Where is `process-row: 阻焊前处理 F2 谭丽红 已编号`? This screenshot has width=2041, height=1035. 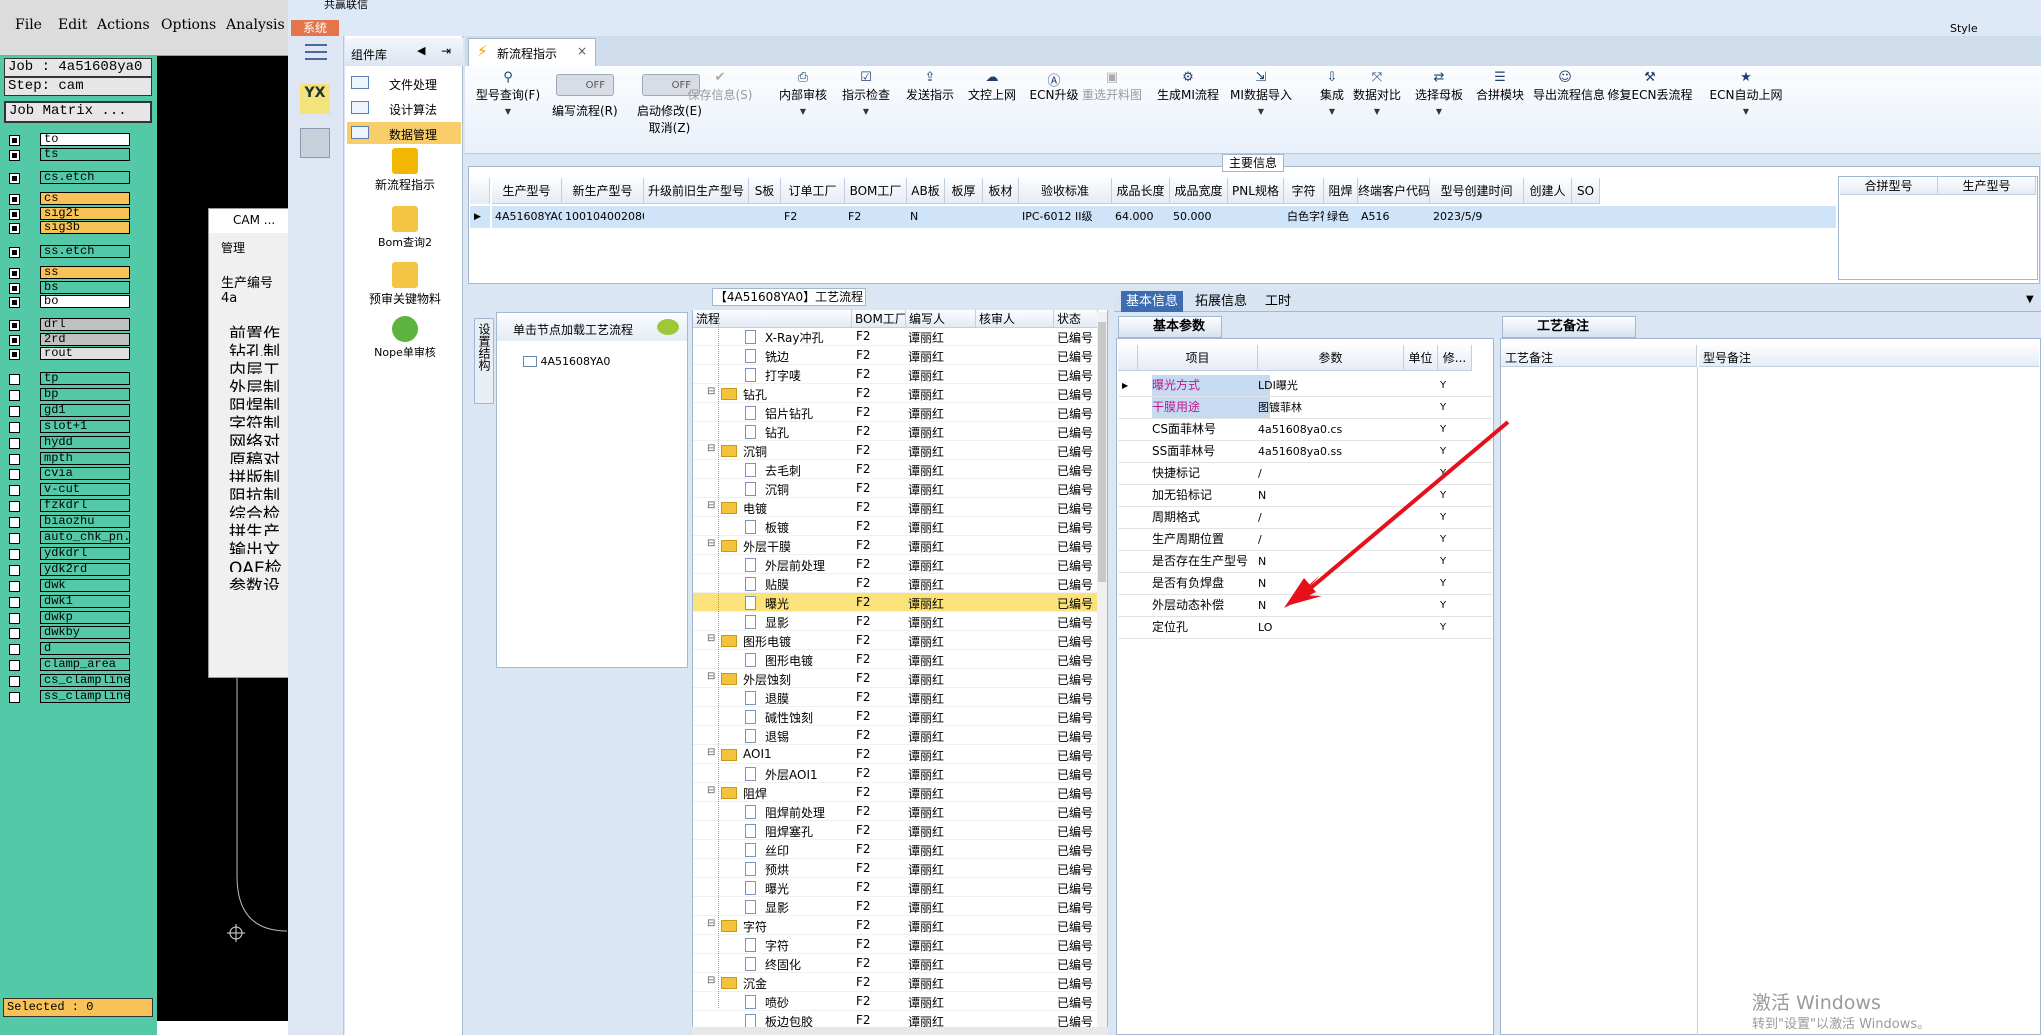
process-row: 阻焊前处理 F2 谭丽红 已编号 is located at coordinates (895, 811).